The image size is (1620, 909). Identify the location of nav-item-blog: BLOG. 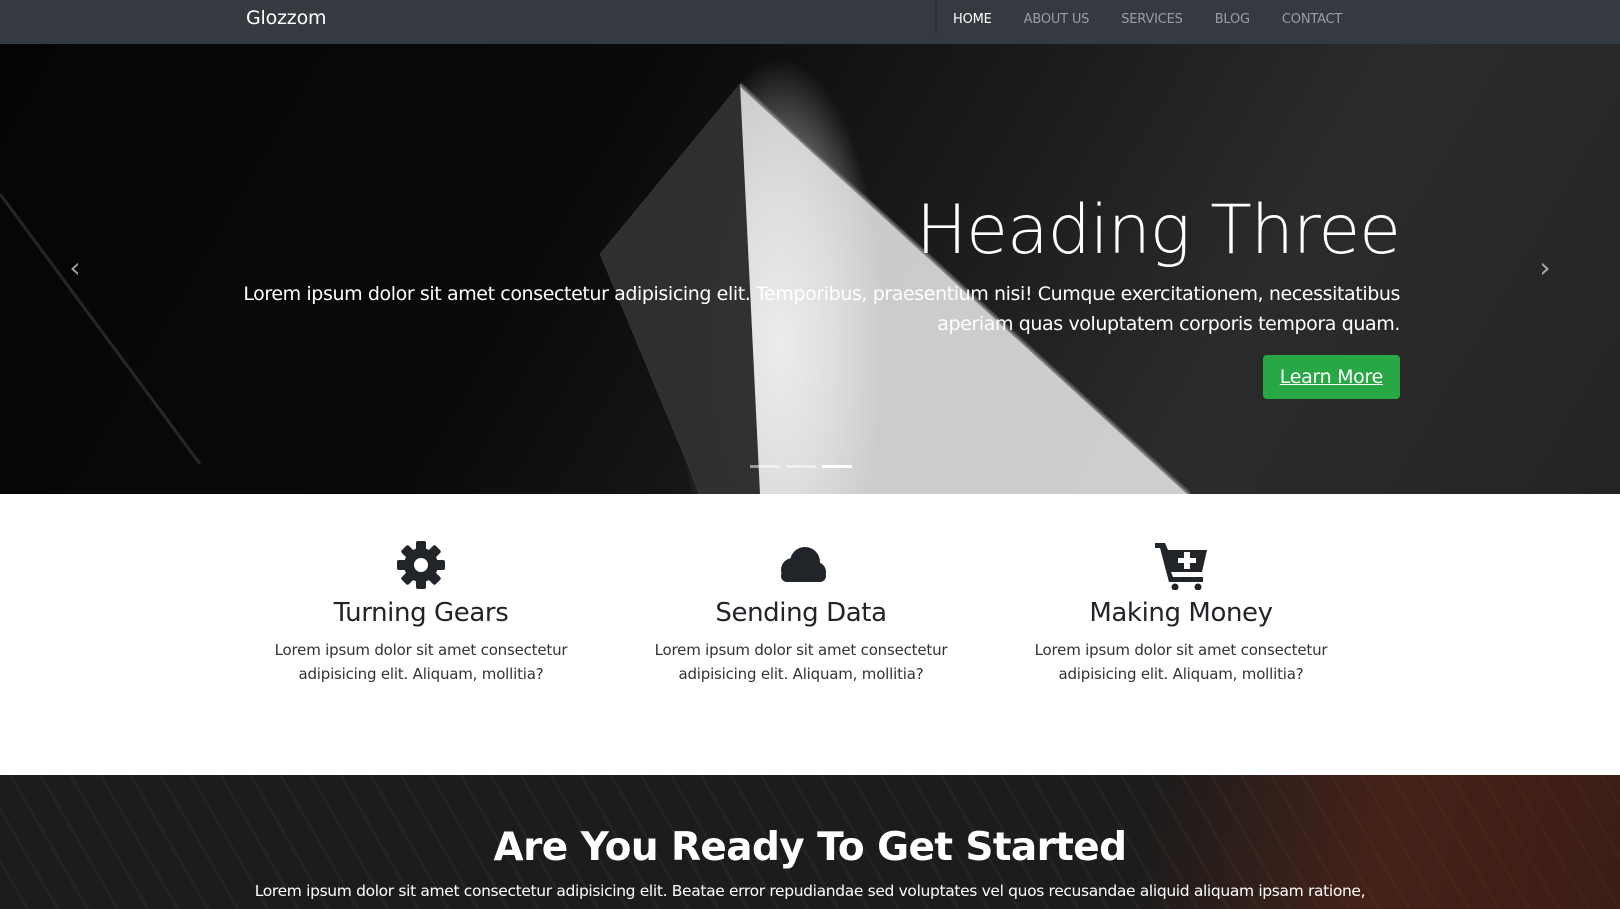
(1232, 19).